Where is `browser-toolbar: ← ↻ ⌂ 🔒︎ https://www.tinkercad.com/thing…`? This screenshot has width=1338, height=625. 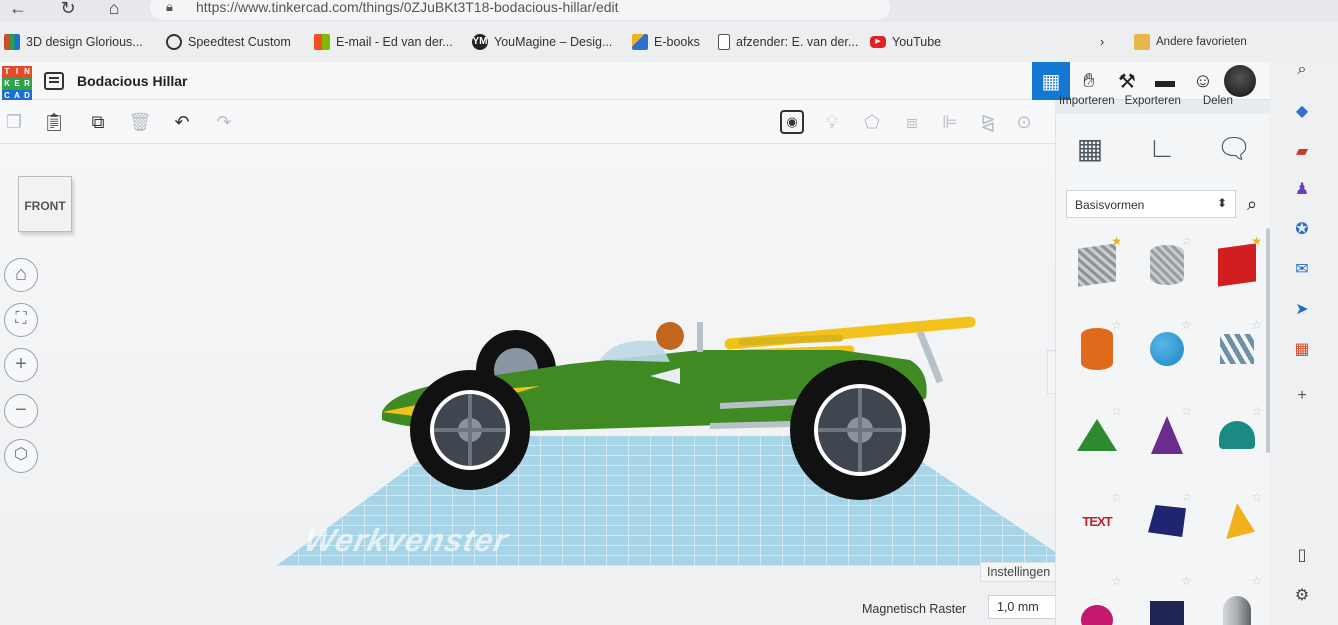 browser-toolbar: ← ↻ ⌂ 🔒︎ https://www.tinkercad.com/thing… is located at coordinates (669, 11).